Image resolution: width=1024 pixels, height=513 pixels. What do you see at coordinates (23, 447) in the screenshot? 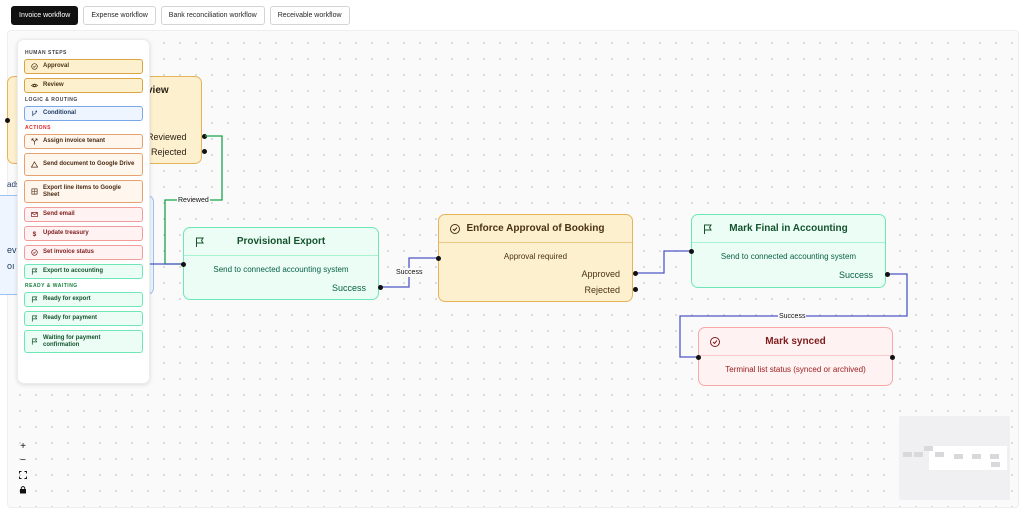
I see `zoom-in-button: +` at bounding box center [23, 447].